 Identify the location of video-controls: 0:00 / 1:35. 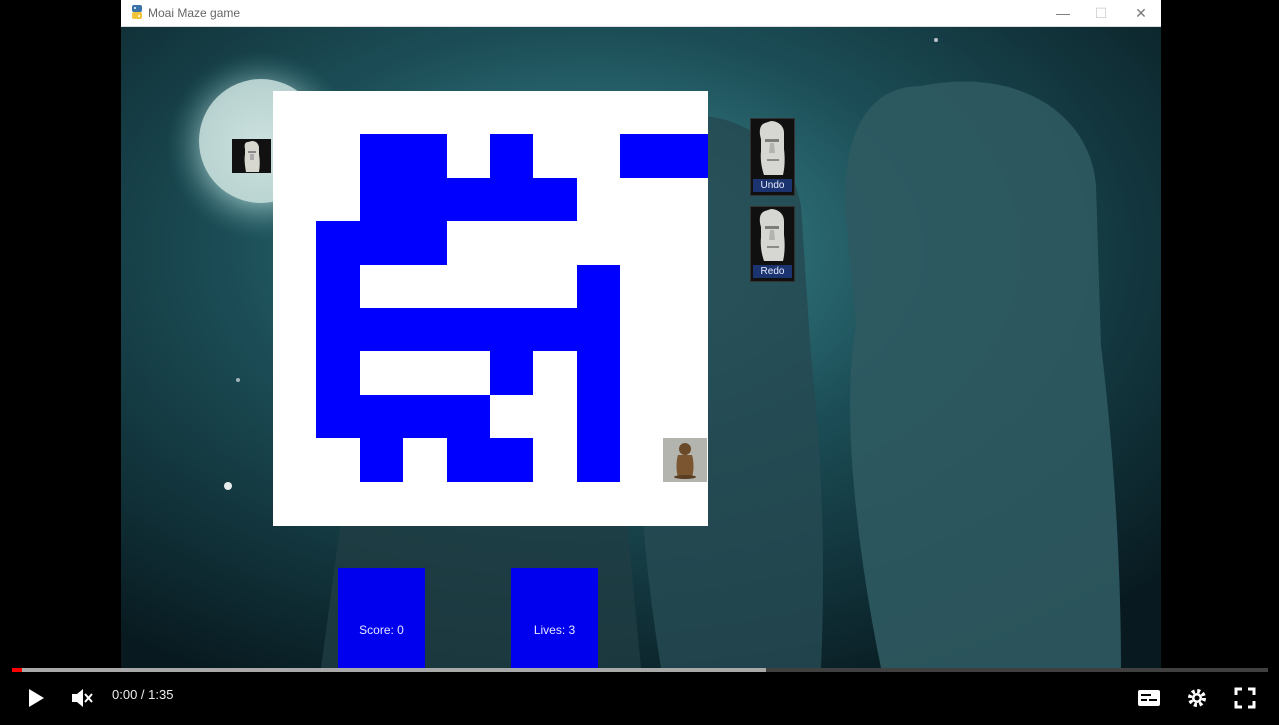
(639, 698).